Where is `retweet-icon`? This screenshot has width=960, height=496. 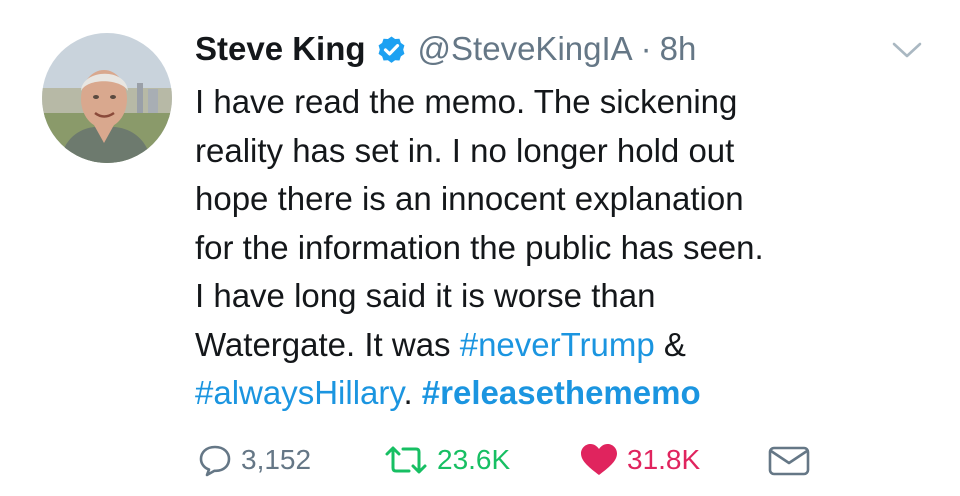 retweet-icon is located at coordinates (406, 460).